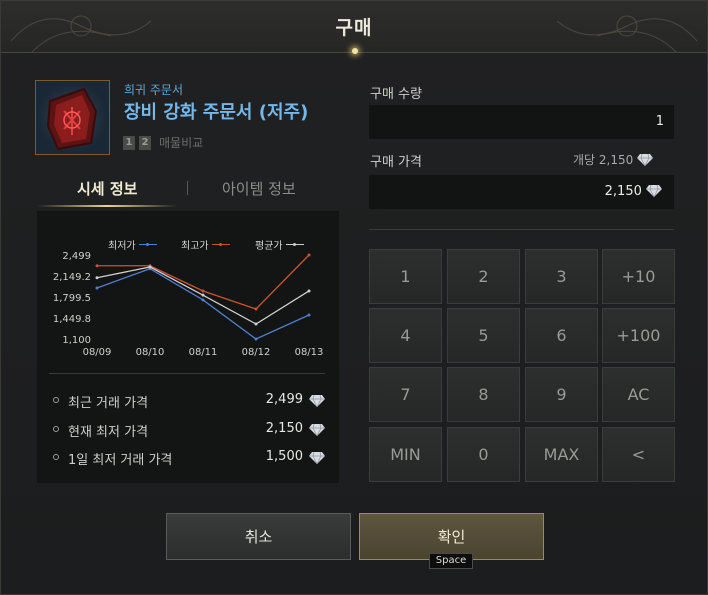 The width and height of the screenshot is (708, 595). I want to click on series-line, so click(203, 304).